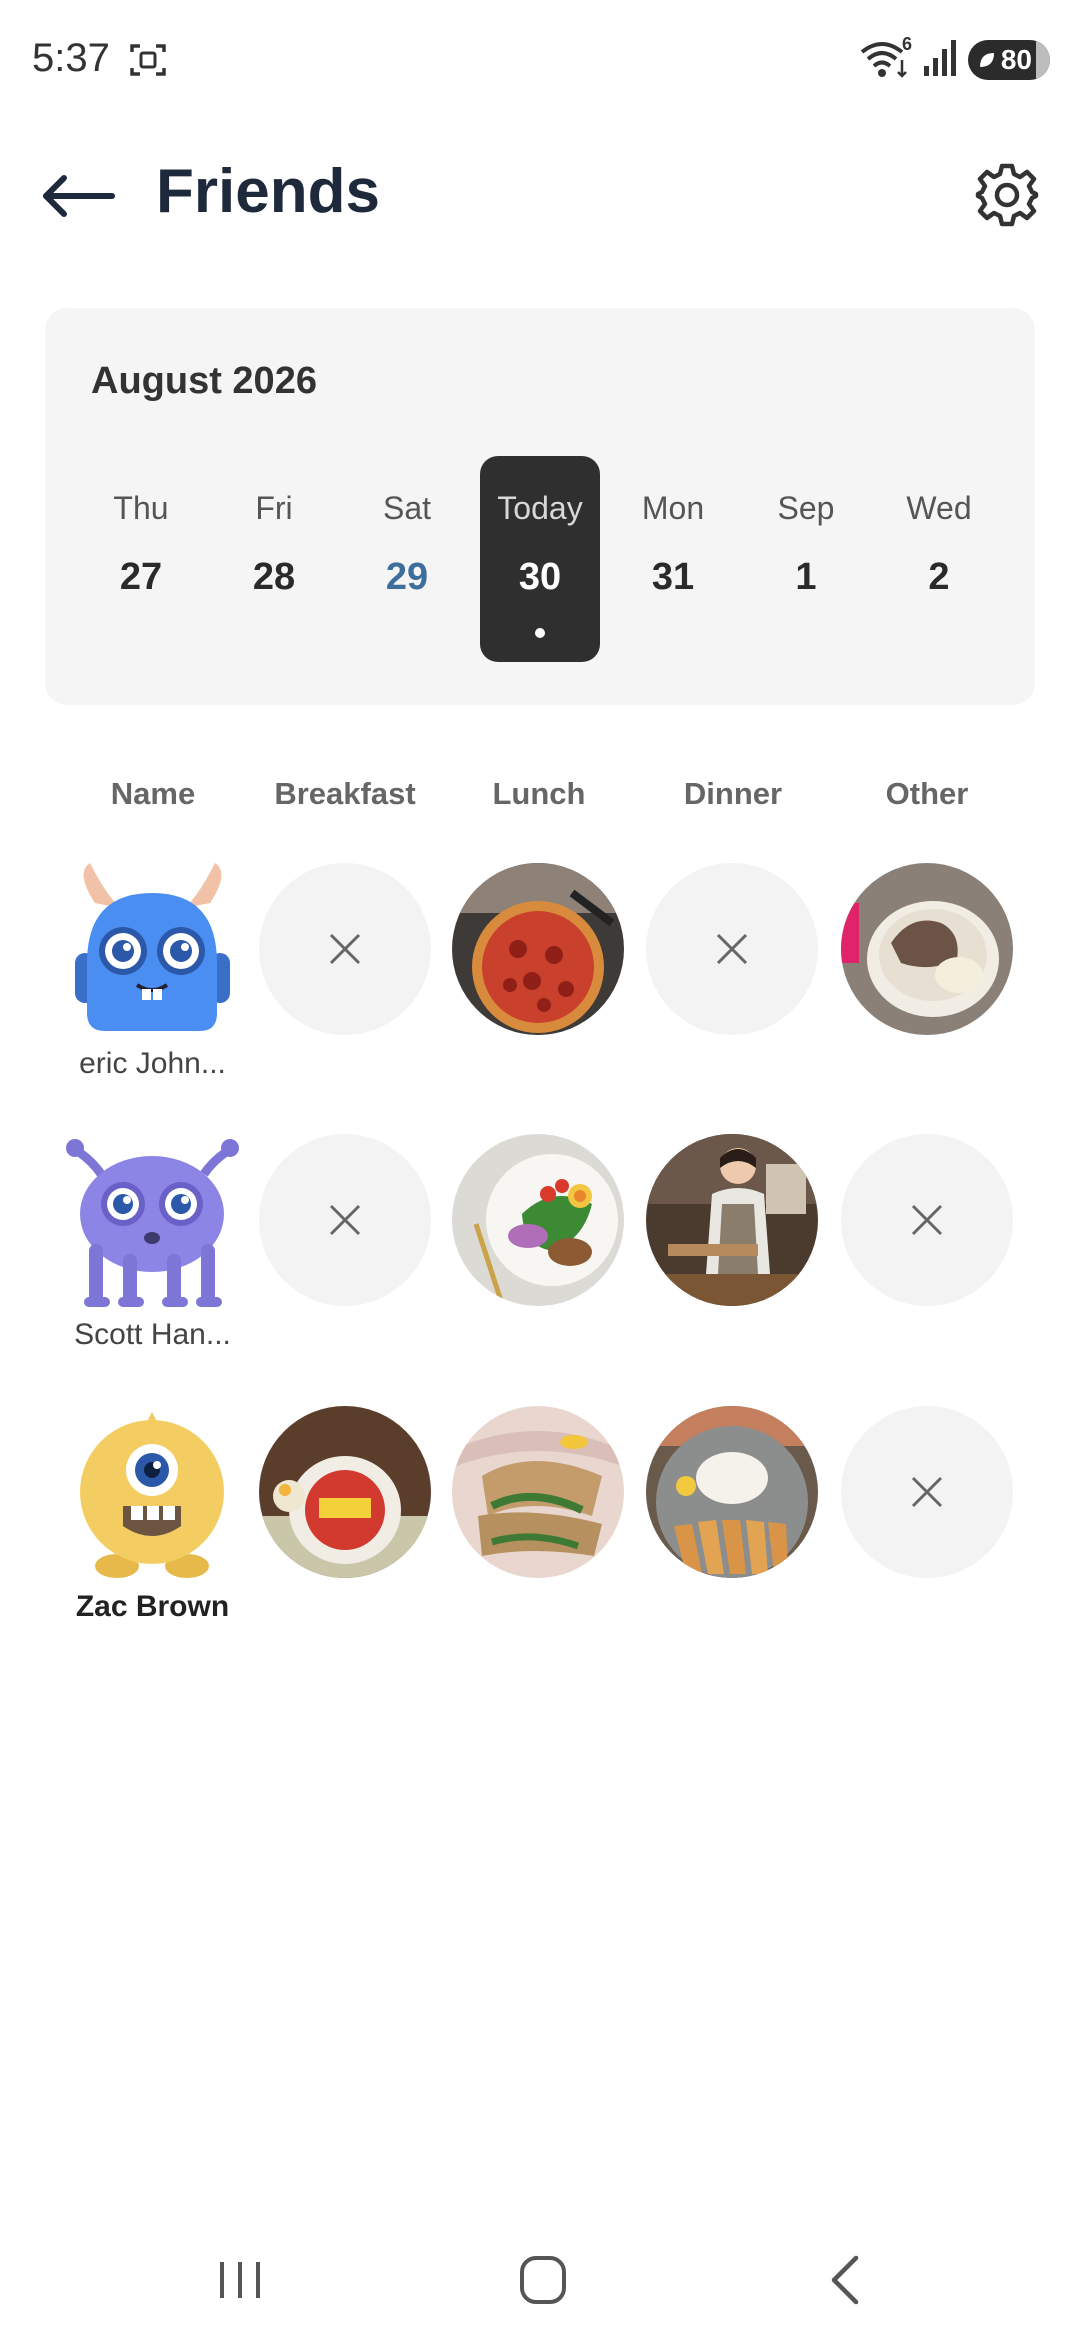 This screenshot has width=1080, height=2340. I want to click on purple-tentacle-monster-avatar, so click(152, 1223).